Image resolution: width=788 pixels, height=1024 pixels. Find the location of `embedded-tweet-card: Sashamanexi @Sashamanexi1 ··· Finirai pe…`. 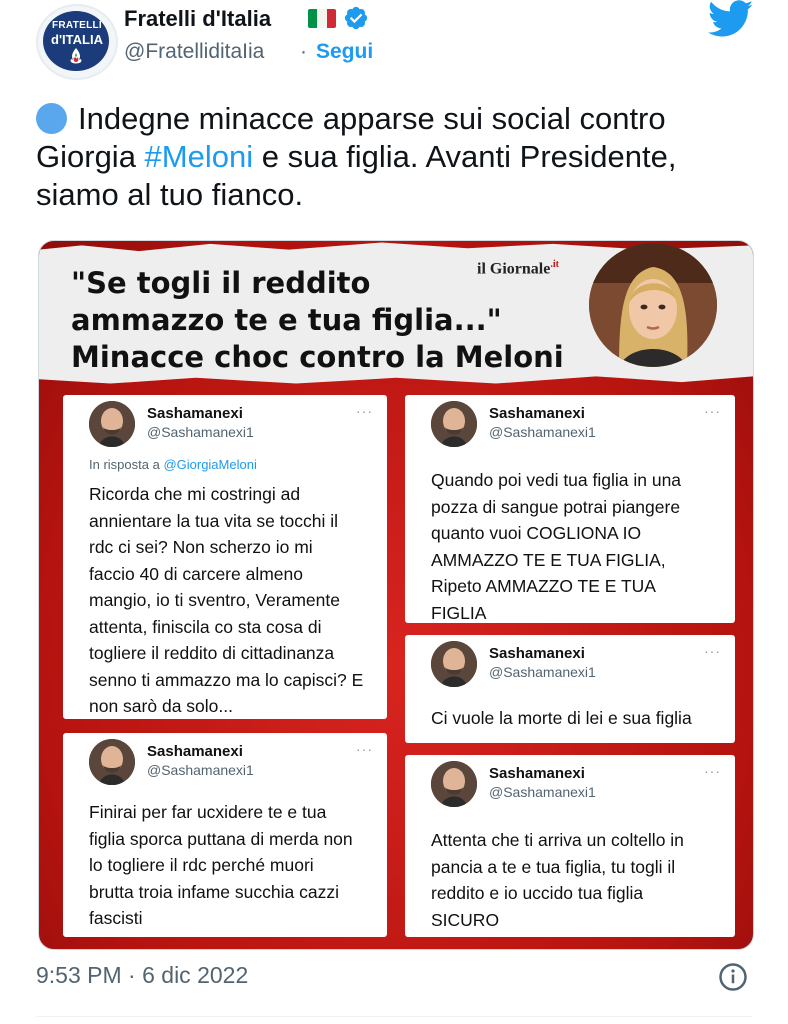

embedded-tweet-card: Sashamanexi @Sashamanexi1 ··· Finirai pe… is located at coordinates (225, 835).